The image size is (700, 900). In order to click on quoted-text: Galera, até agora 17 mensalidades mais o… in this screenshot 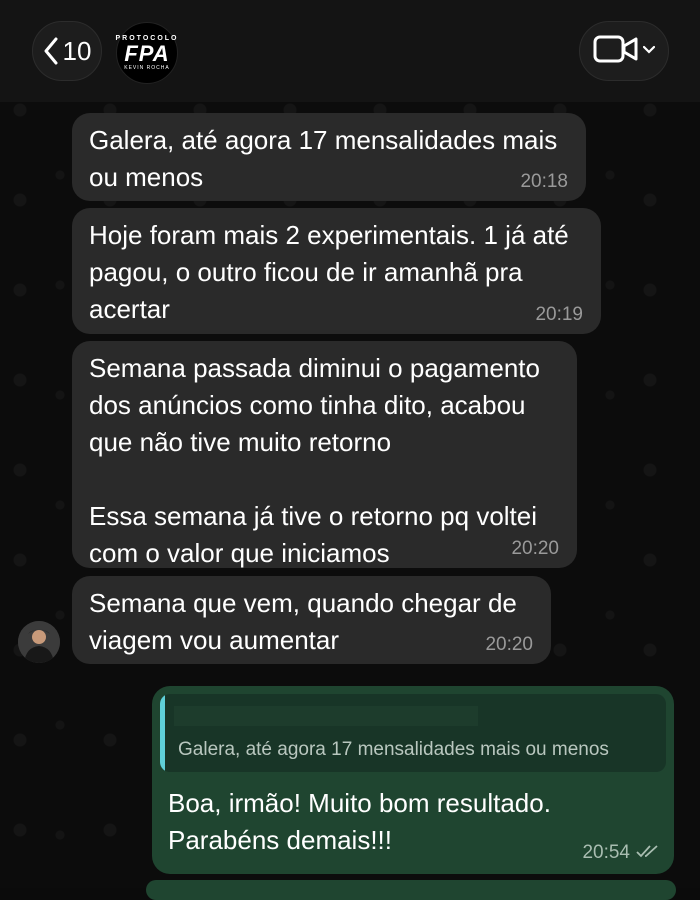, I will do `click(393, 749)`.